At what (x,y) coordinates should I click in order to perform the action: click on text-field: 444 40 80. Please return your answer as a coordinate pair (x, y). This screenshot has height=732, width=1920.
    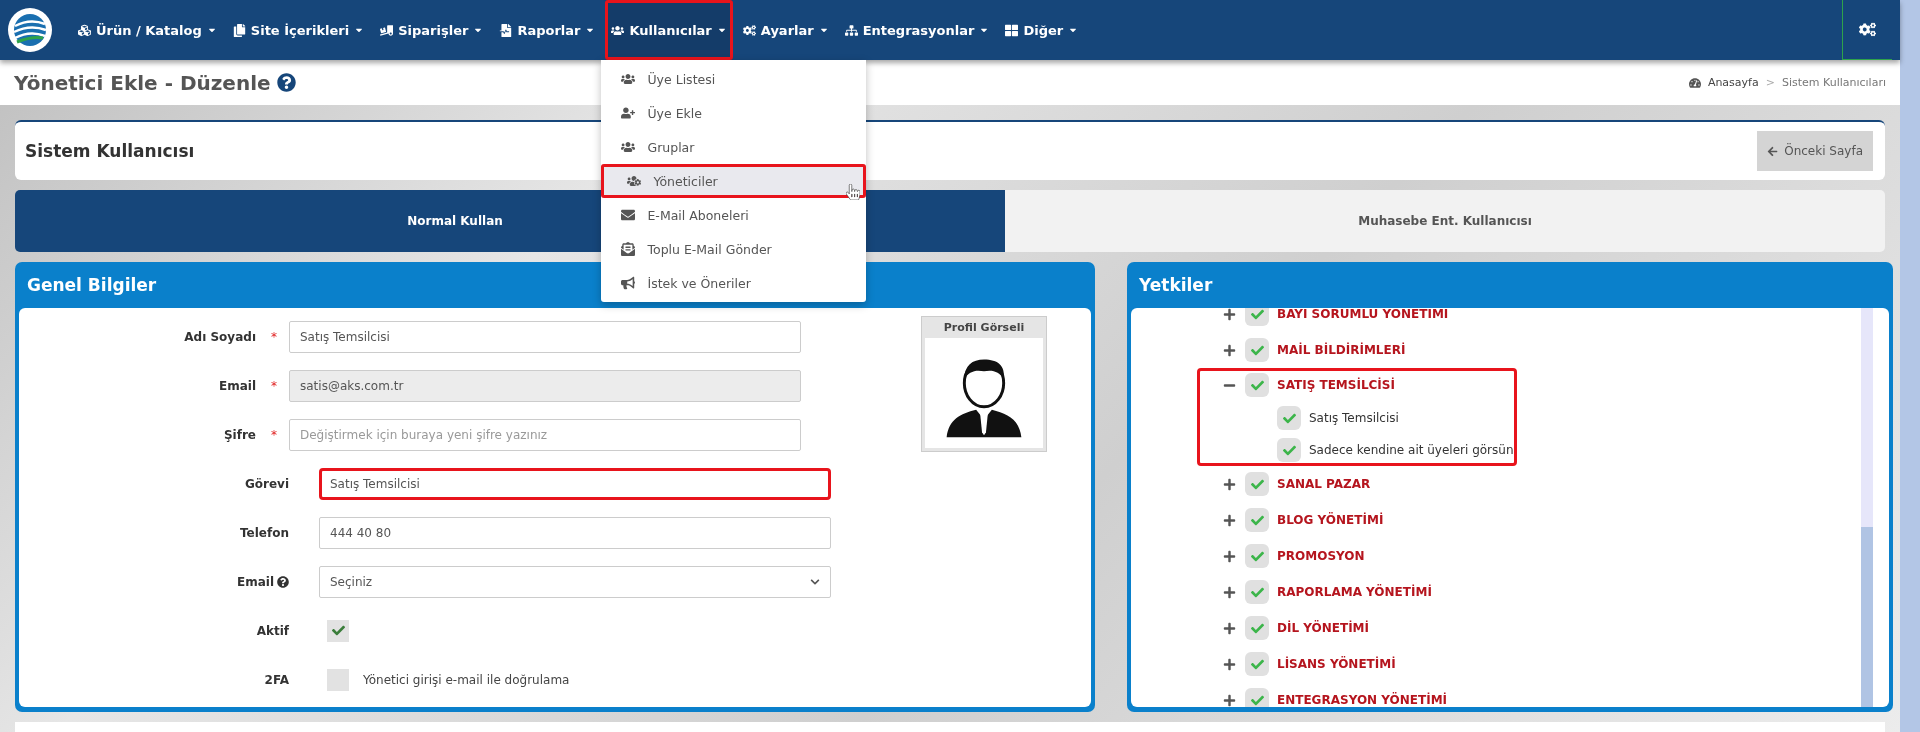
    Looking at the image, I should click on (575, 532).